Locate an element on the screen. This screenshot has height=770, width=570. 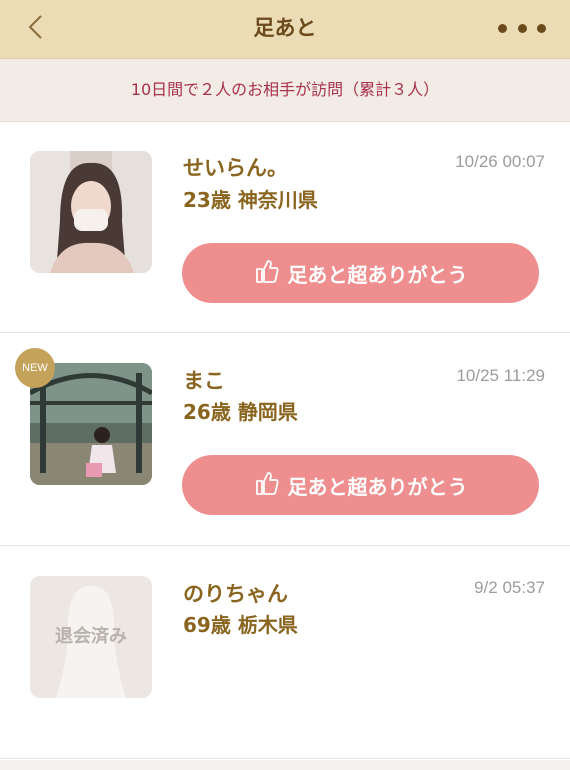
avatar-withdrawn: 退会済み is located at coordinates (91, 637).